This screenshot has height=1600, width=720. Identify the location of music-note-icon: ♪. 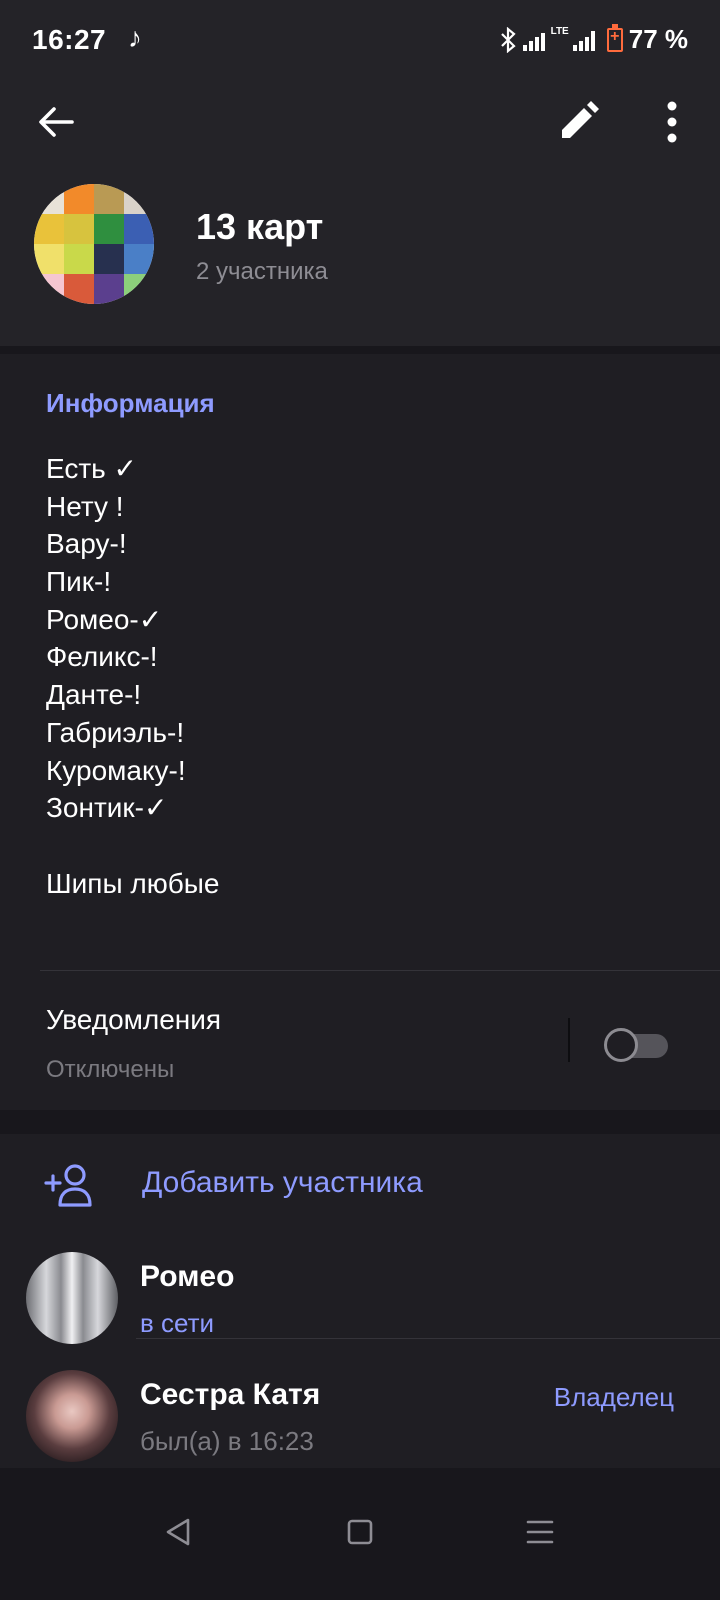
(135, 37).